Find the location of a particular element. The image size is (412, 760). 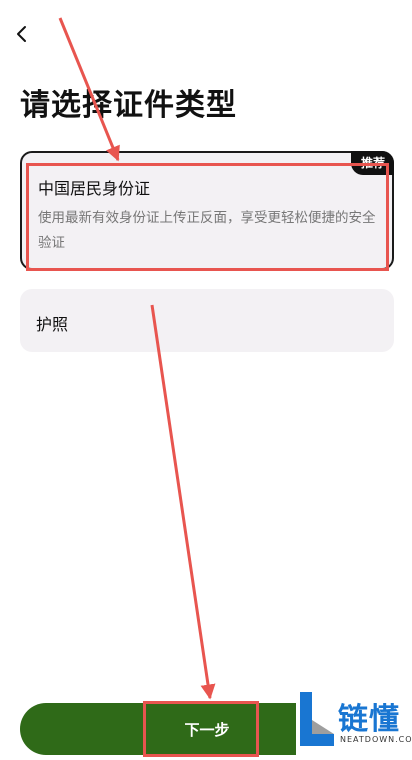

watermark-logo-icon is located at coordinates (317, 719).